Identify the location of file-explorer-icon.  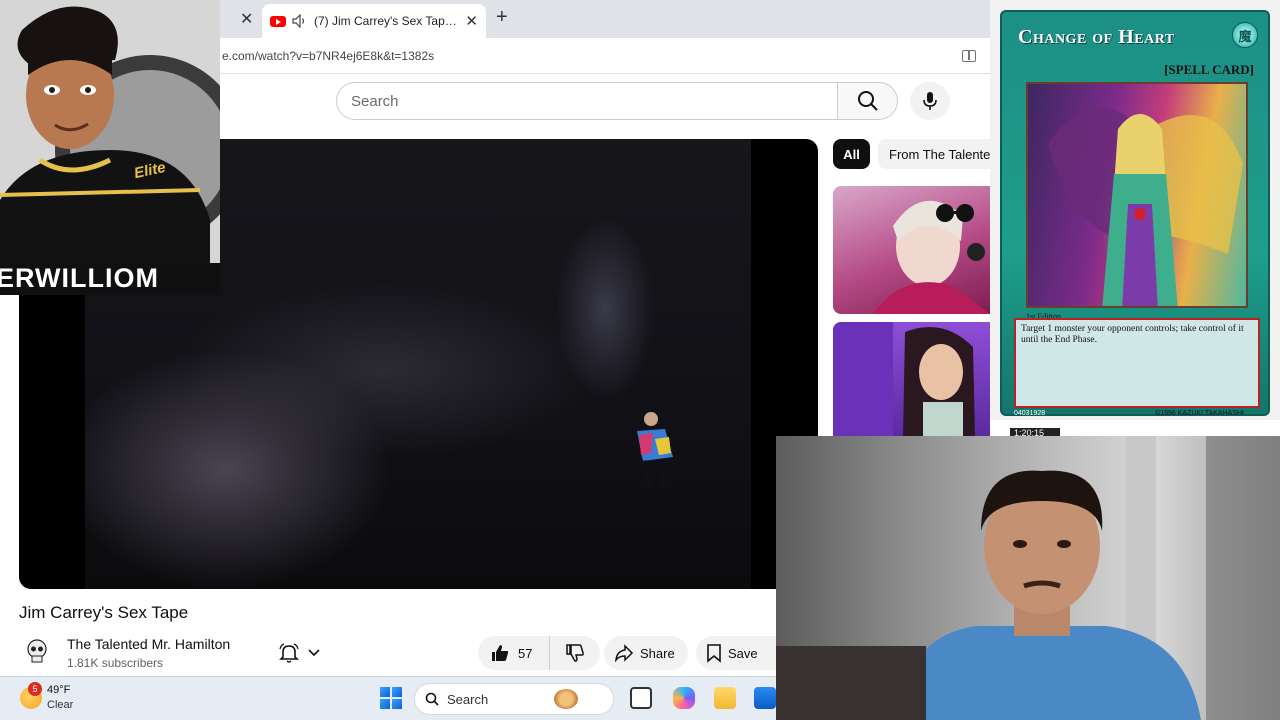
(725, 698).